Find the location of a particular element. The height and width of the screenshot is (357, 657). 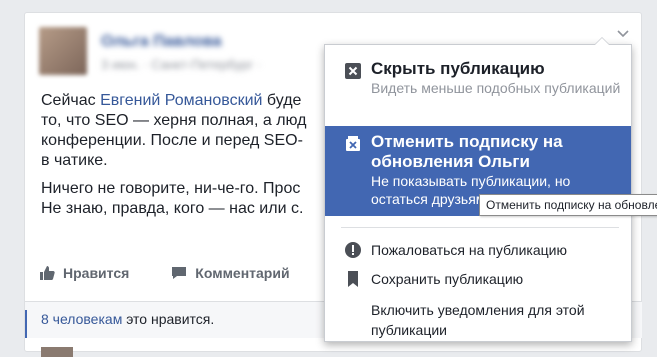

unfollow-title: Отменить подписку на обновления Ольги is located at coordinates (467, 151).